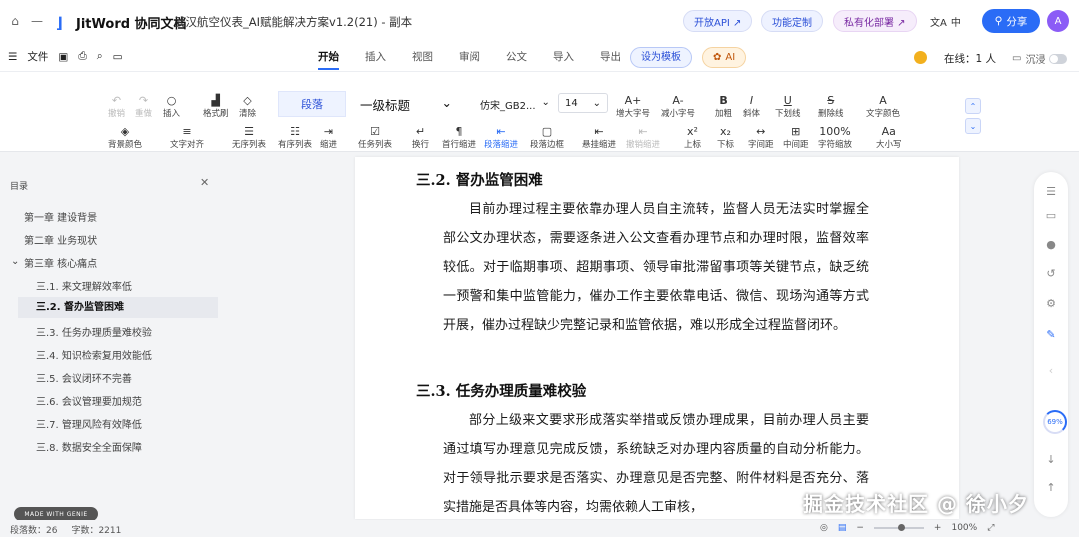 The height and width of the screenshot is (537, 1079). I want to click on toc-item: 第三章 核心痛点, so click(60, 262).